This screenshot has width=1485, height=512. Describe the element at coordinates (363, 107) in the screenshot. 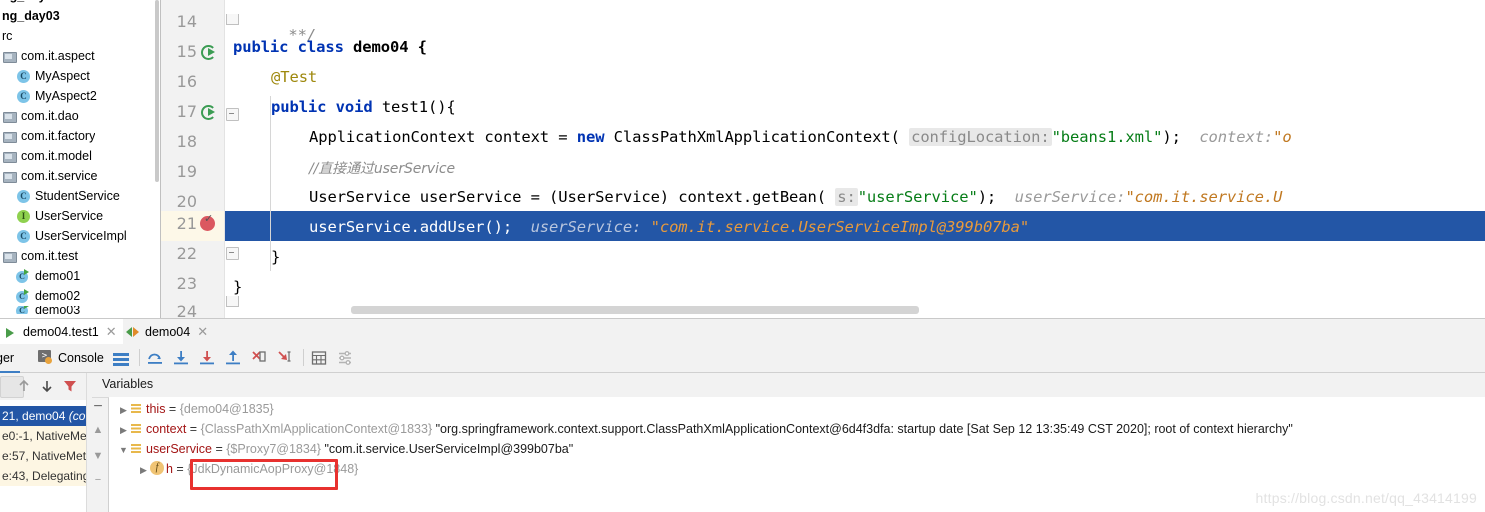

I see `code-line-17: public void test1(){` at that location.